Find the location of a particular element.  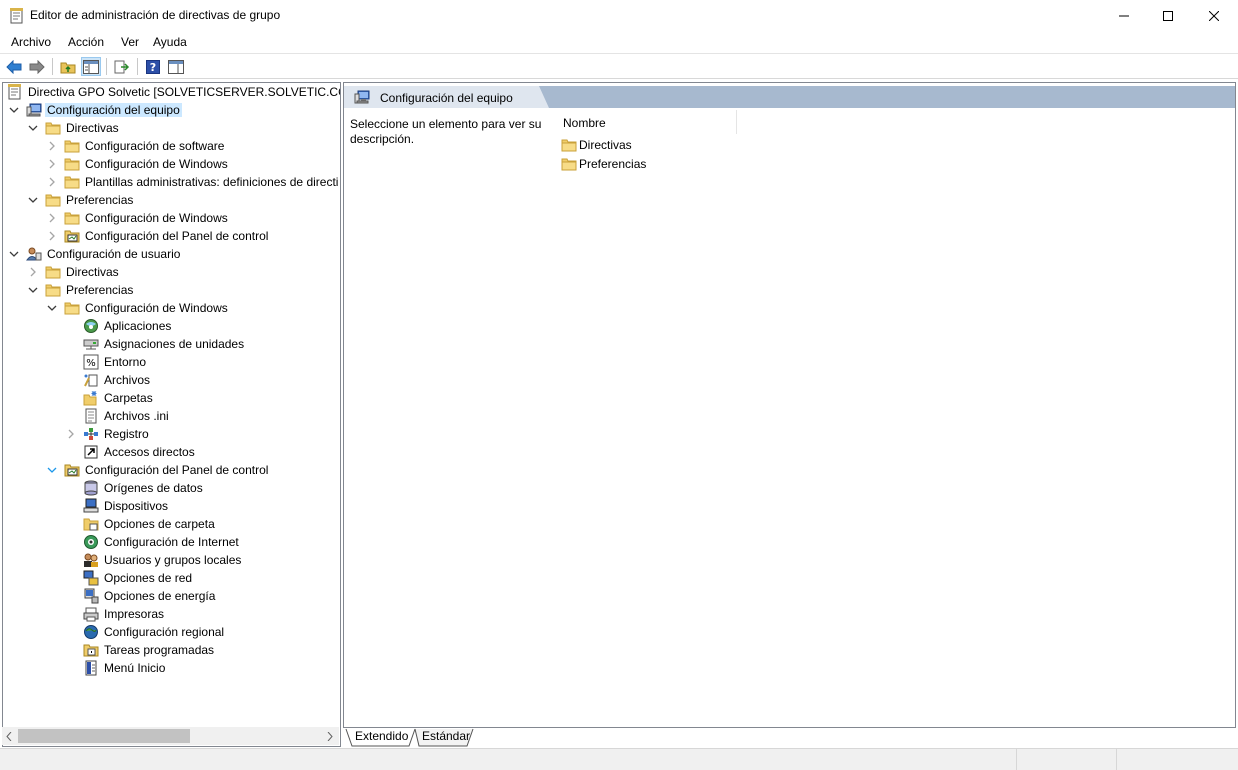

tree-item: Carpetas is located at coordinates (171, 398).